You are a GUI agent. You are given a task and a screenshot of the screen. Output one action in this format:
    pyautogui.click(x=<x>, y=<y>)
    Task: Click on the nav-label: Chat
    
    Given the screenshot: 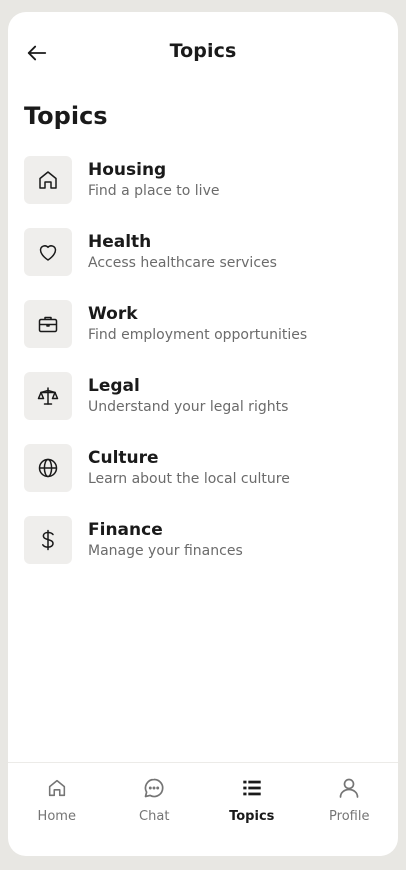 What is the action you would take?
    pyautogui.click(x=154, y=816)
    